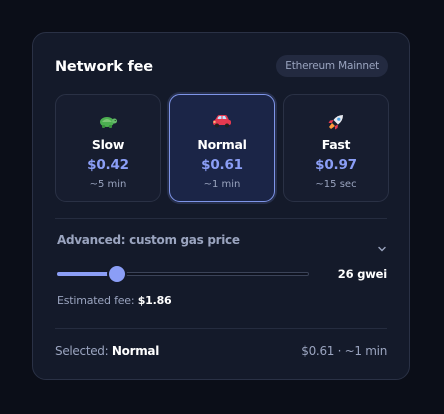 The image size is (444, 414). I want to click on selected-summary: Selected: Normal, so click(107, 351).